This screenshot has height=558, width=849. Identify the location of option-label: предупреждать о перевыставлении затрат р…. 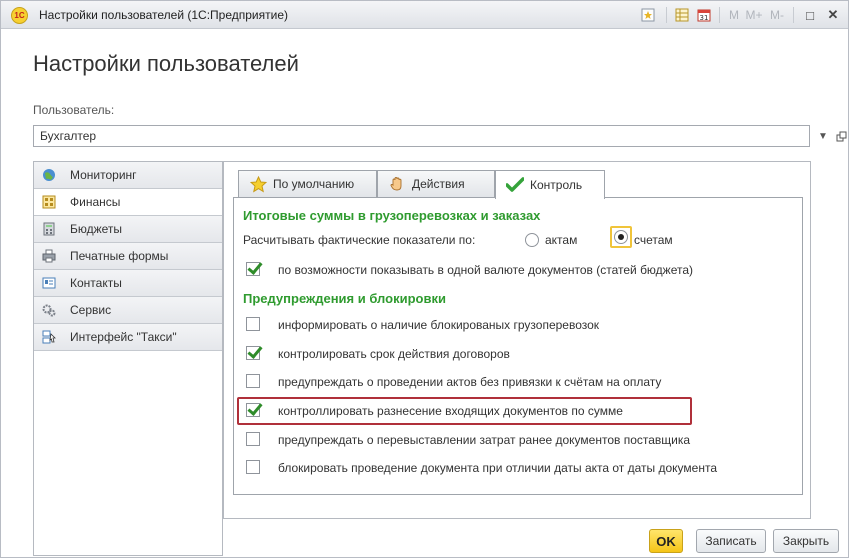
(484, 440).